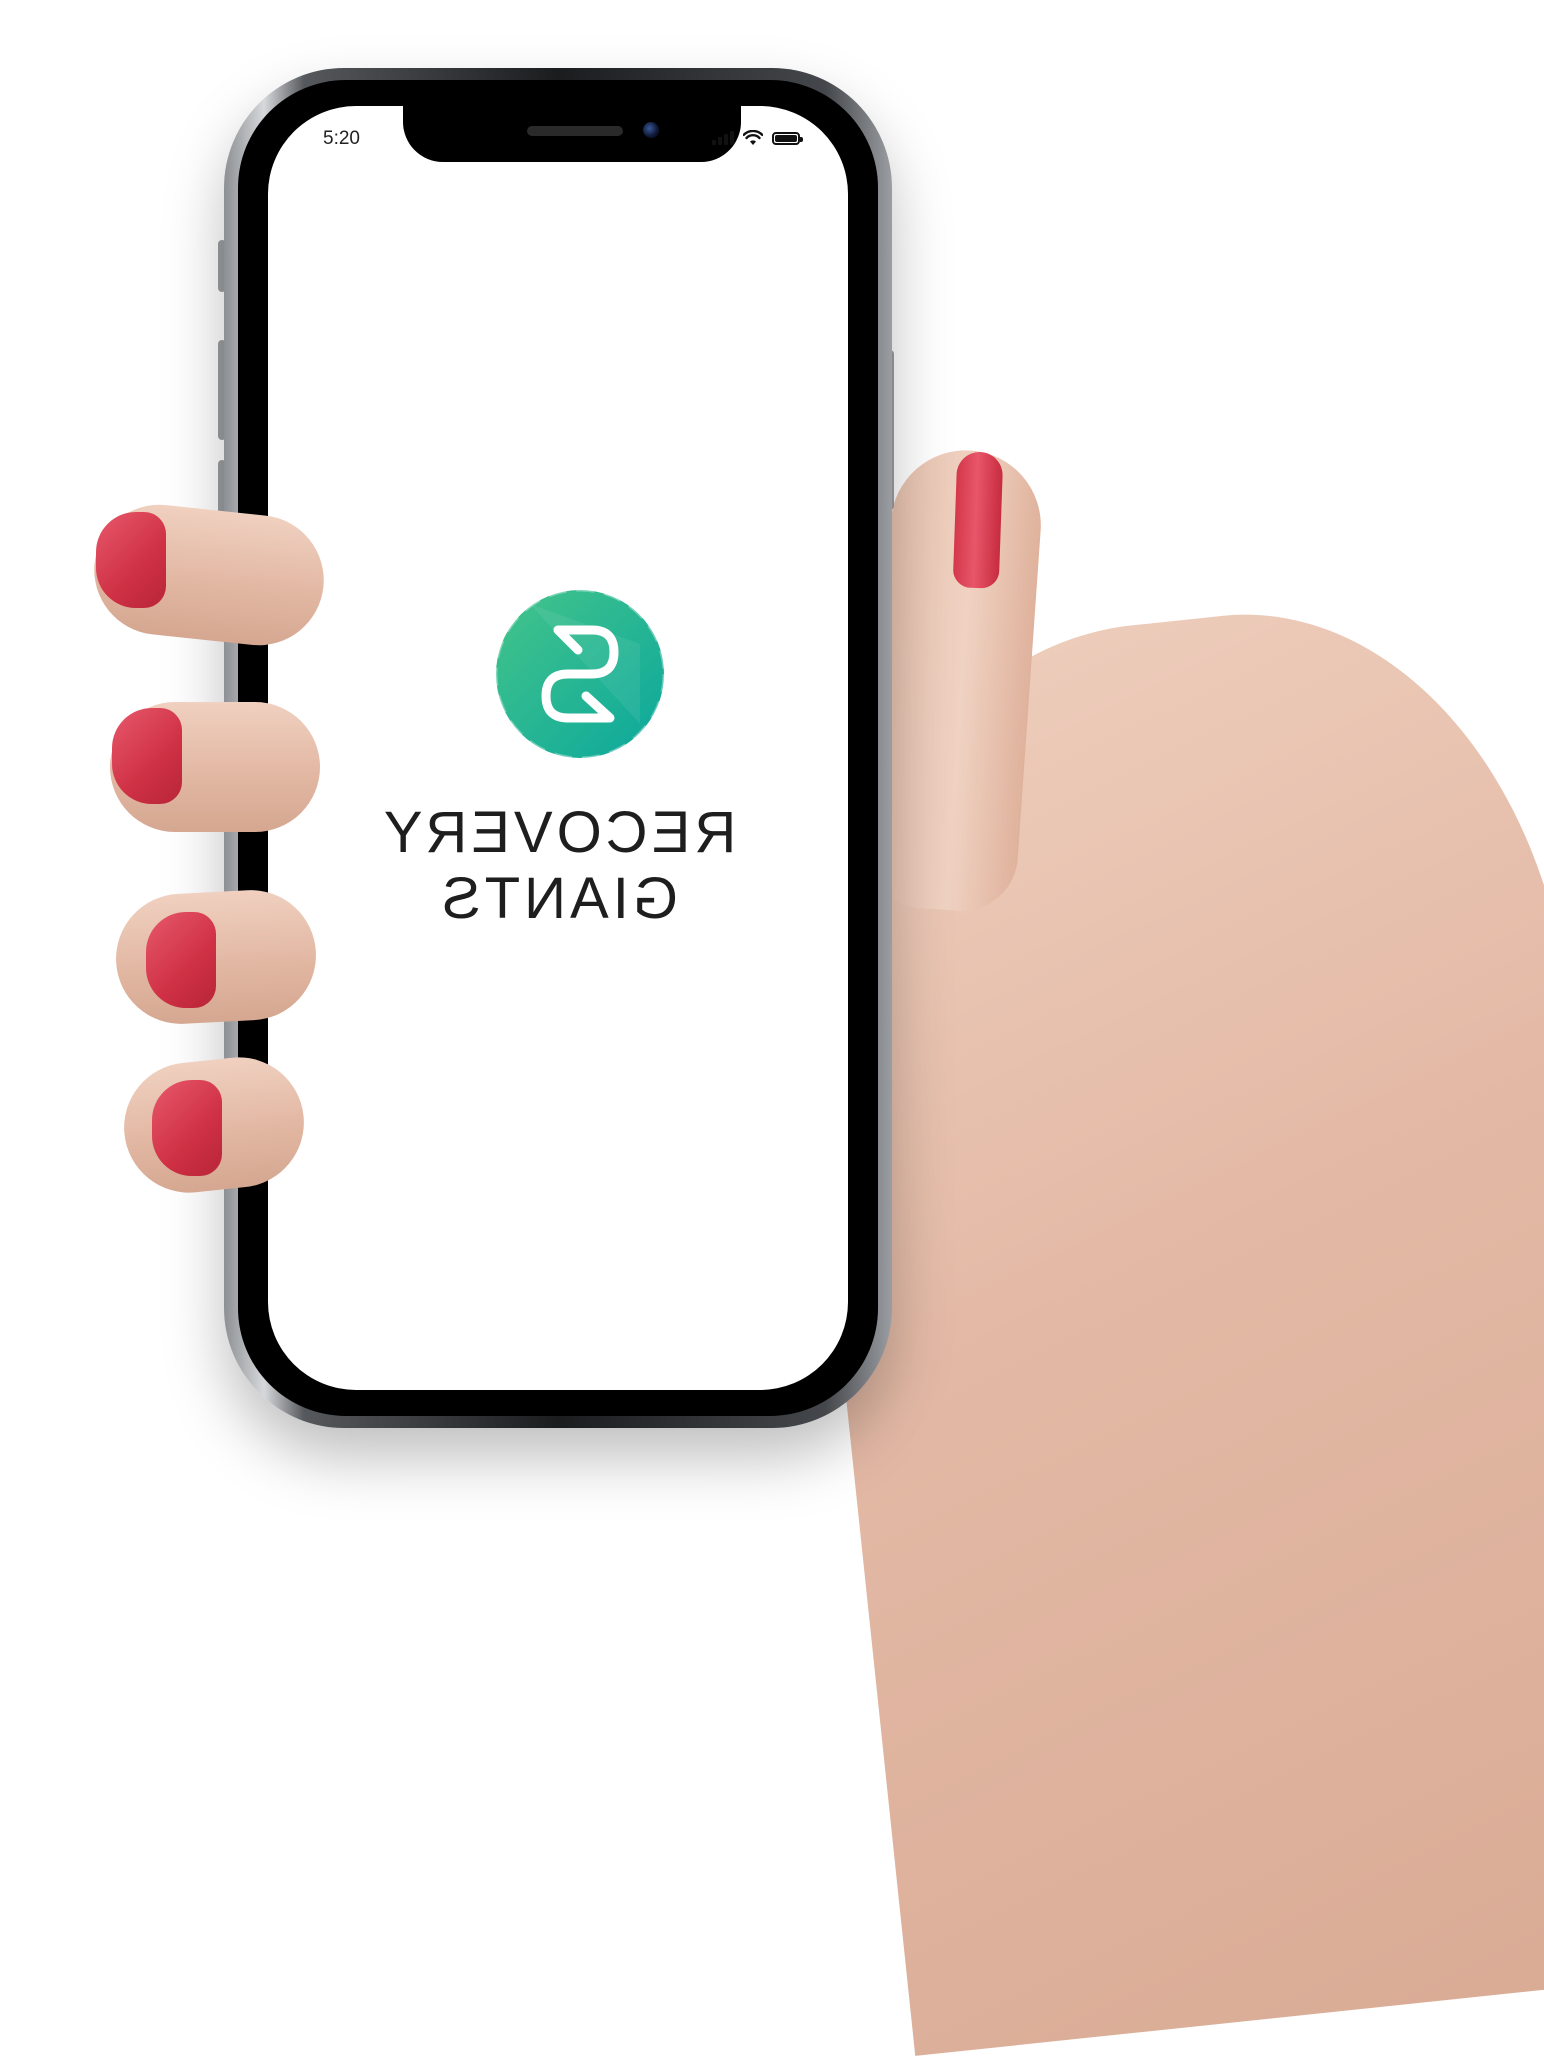 The height and width of the screenshot is (2056, 1544). Describe the element at coordinates (131, 560) in the screenshot. I see `index-nail` at that location.